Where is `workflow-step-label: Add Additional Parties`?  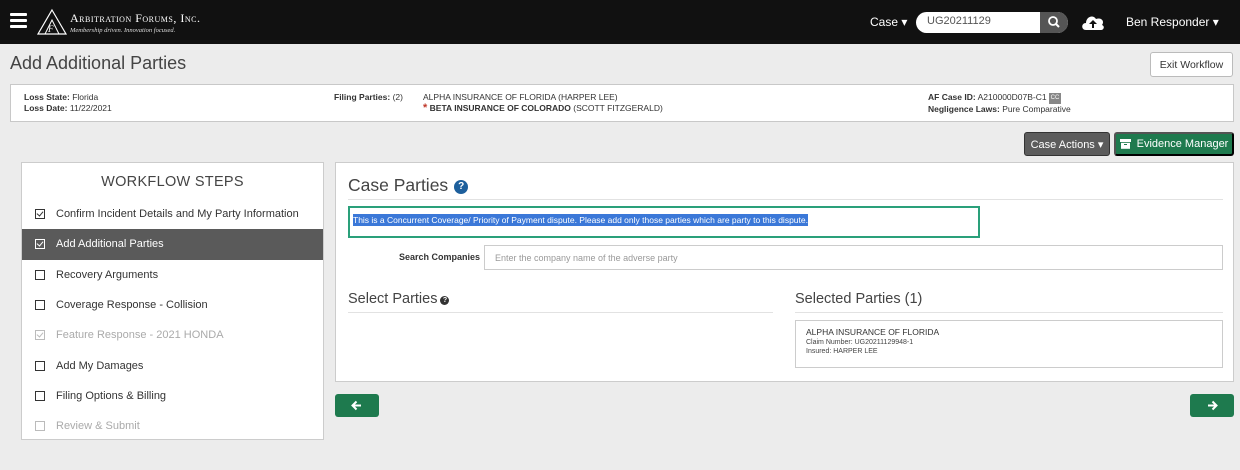 workflow-step-label: Add Additional Parties is located at coordinates (110, 244).